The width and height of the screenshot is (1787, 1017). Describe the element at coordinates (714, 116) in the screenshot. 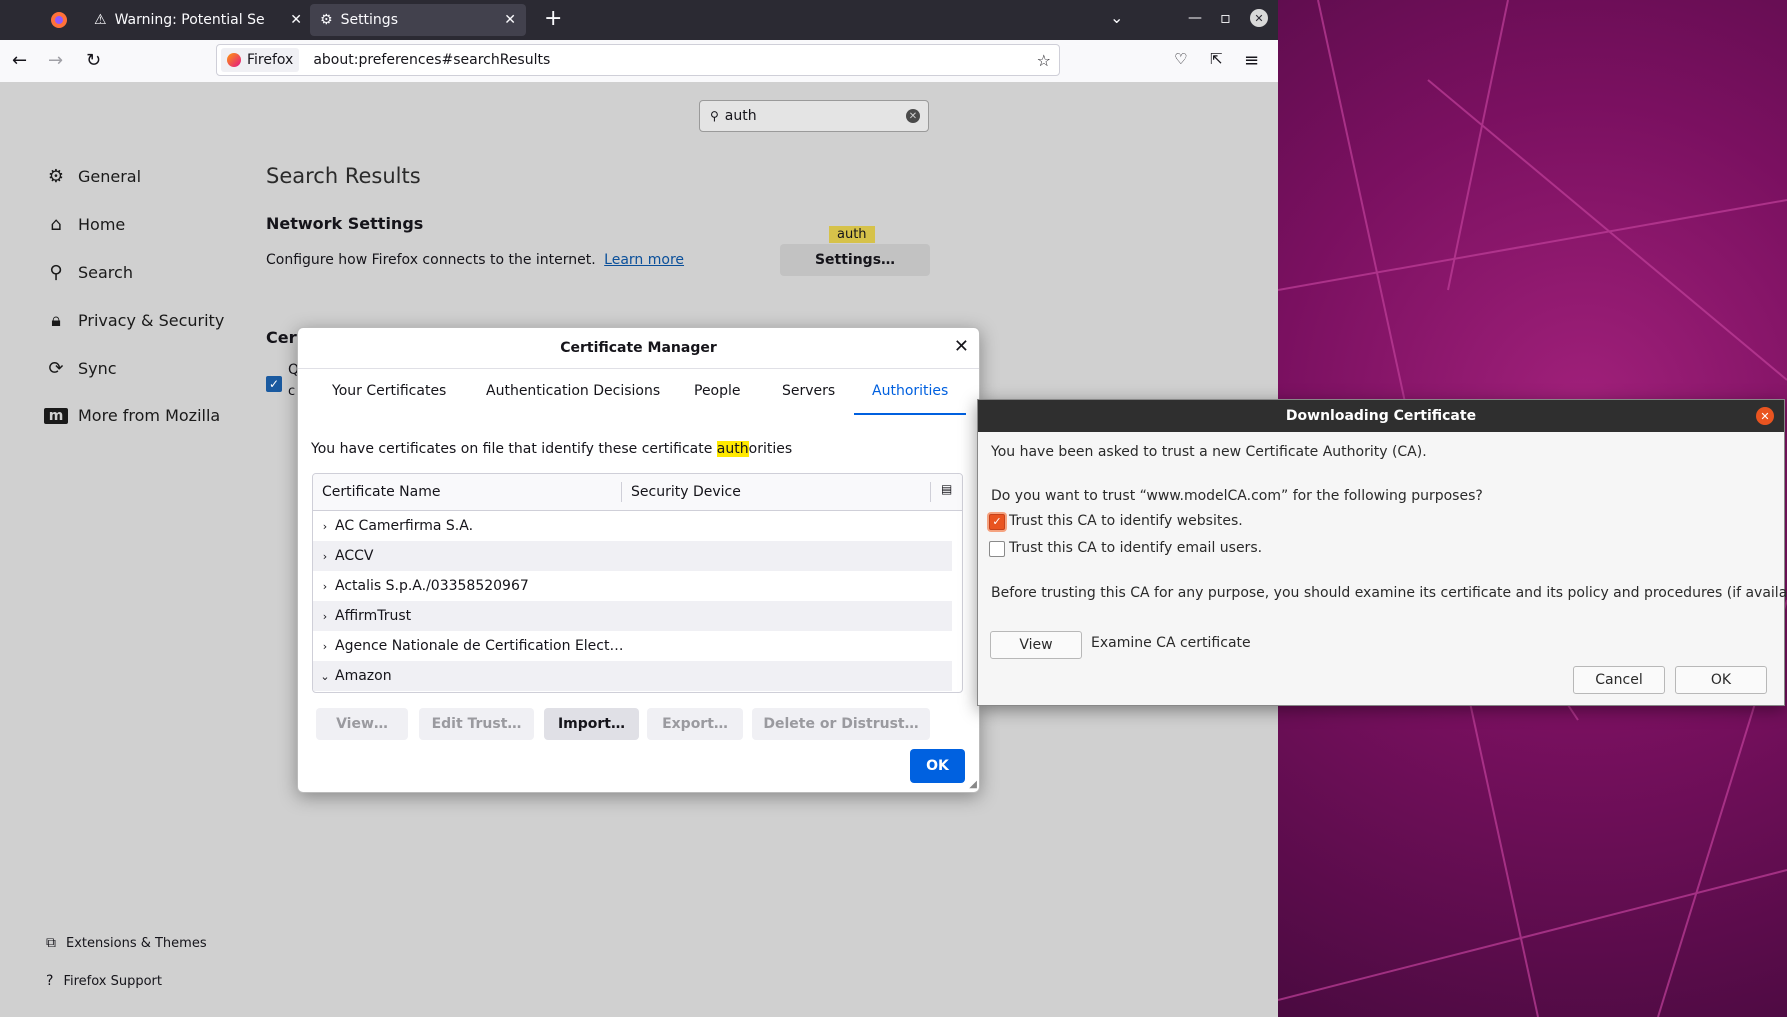

I see `search-icon: ⚲` at that location.